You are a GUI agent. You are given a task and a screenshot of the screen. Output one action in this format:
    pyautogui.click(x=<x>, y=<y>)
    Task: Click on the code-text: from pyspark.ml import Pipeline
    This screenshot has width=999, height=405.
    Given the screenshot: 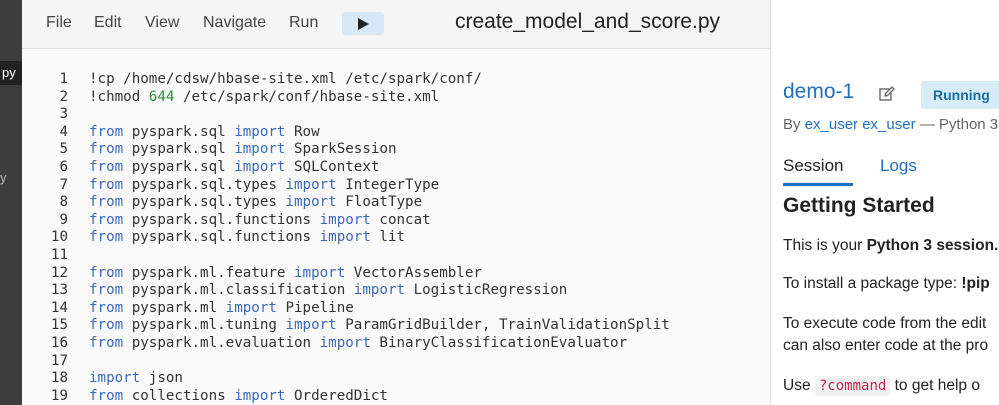 What is the action you would take?
    pyautogui.click(x=221, y=309)
    